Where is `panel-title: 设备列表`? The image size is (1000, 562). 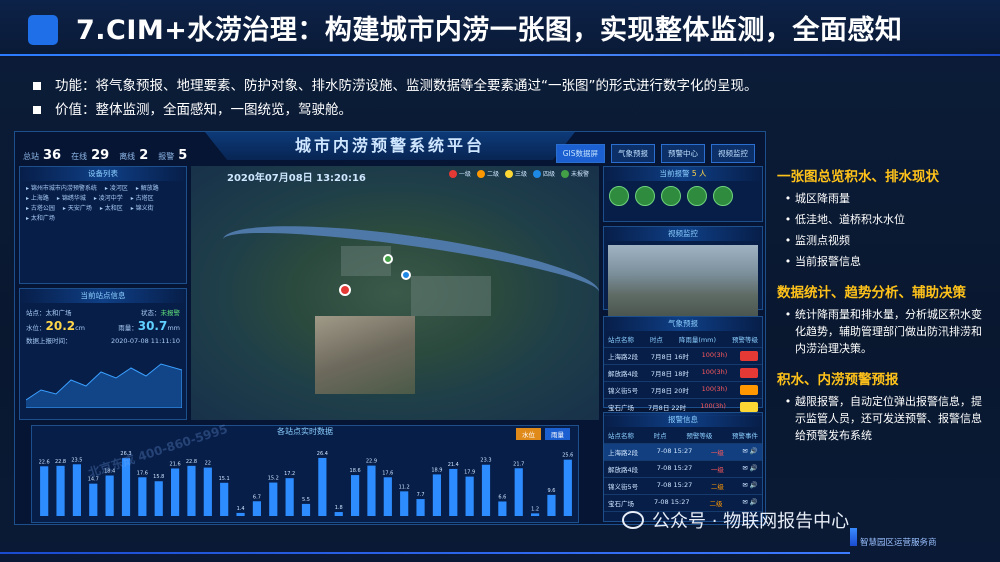 panel-title: 设备列表 is located at coordinates (103, 174).